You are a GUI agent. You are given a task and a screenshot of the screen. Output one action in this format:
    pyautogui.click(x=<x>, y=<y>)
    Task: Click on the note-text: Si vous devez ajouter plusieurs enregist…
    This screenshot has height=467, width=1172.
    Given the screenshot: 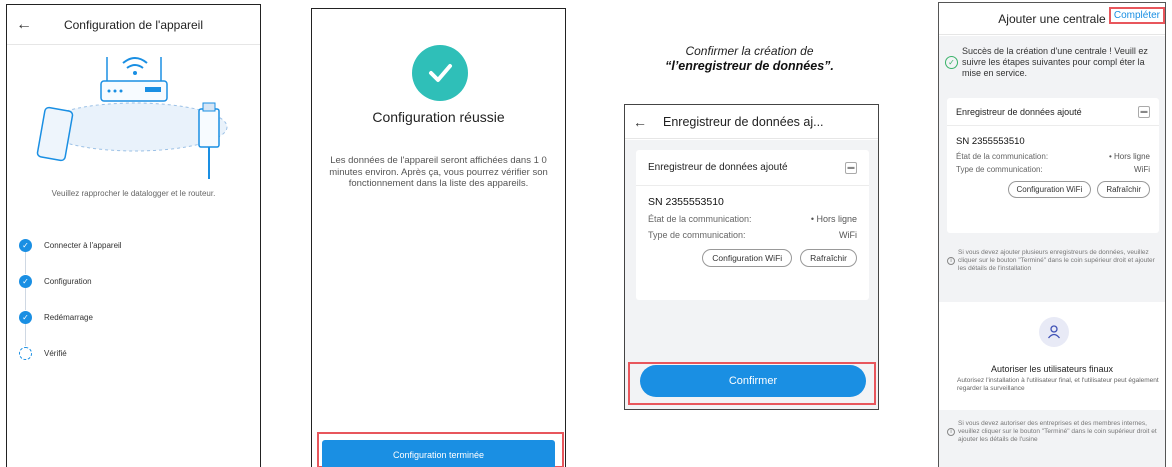 What is the action you would take?
    pyautogui.click(x=1056, y=260)
    